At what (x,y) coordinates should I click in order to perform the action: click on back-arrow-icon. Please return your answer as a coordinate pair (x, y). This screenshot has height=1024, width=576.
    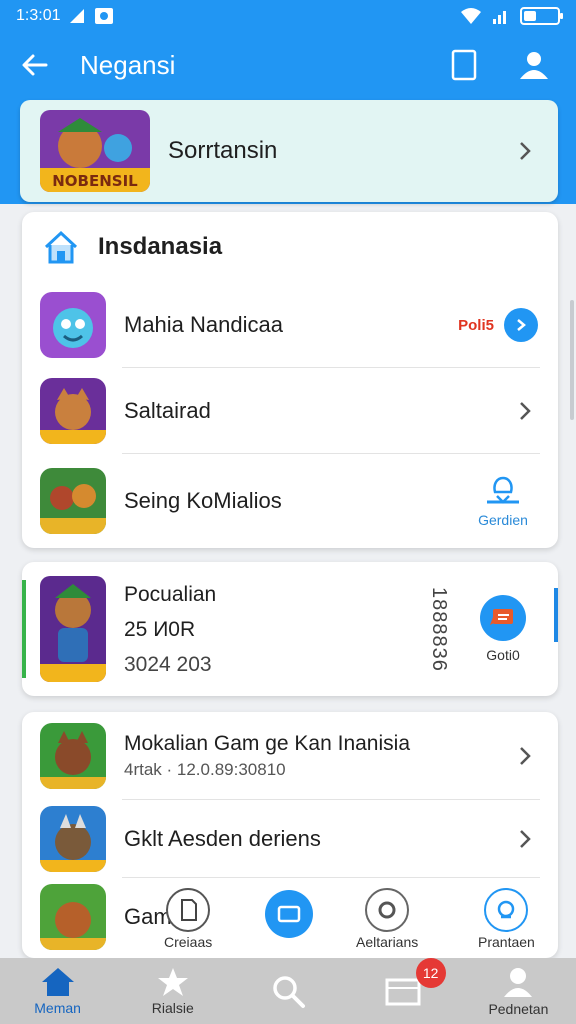
    Looking at the image, I should click on (35, 65).